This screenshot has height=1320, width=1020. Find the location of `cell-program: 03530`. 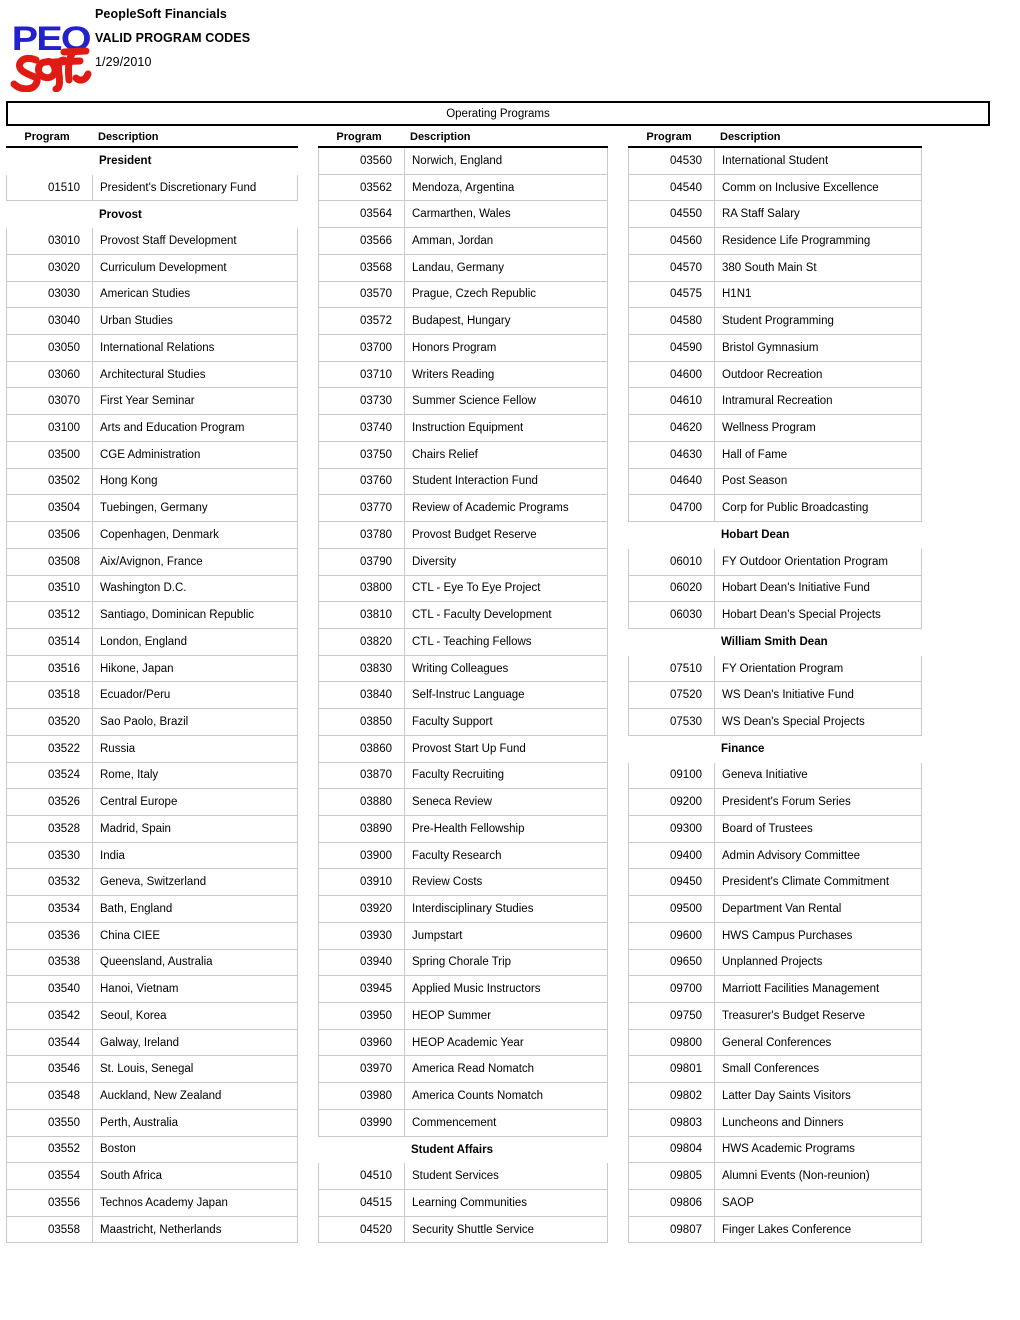

cell-program: 03530 is located at coordinates (50, 855).